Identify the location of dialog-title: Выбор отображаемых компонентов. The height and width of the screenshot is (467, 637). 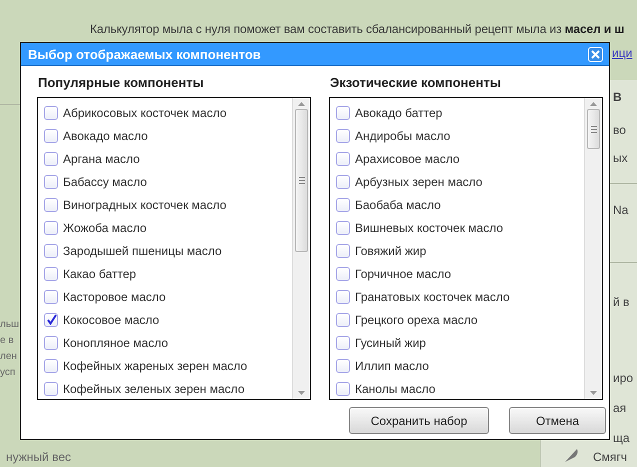
(144, 54).